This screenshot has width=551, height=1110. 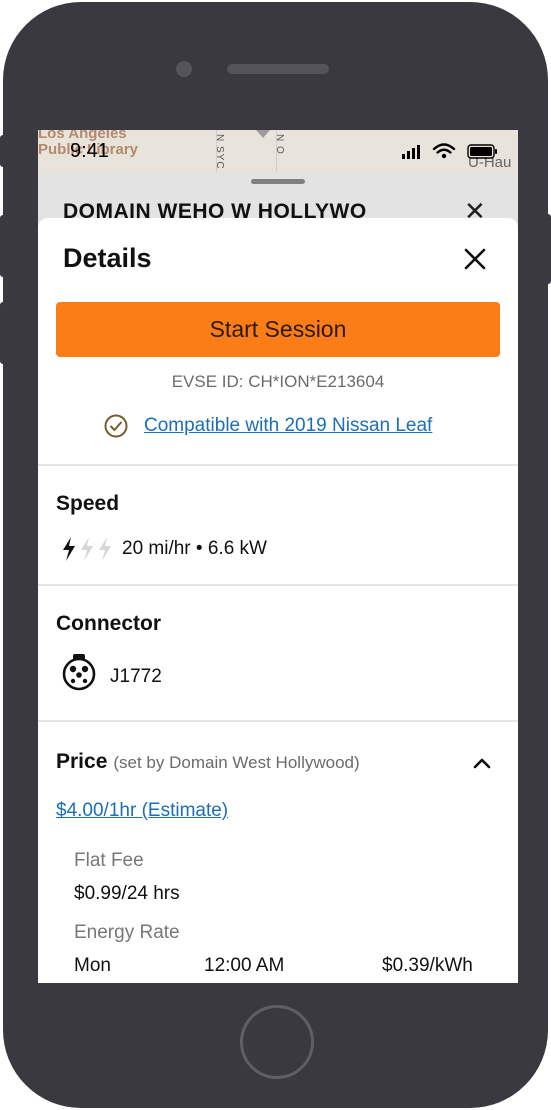 I want to click on earpiece-speaker, so click(x=278, y=69).